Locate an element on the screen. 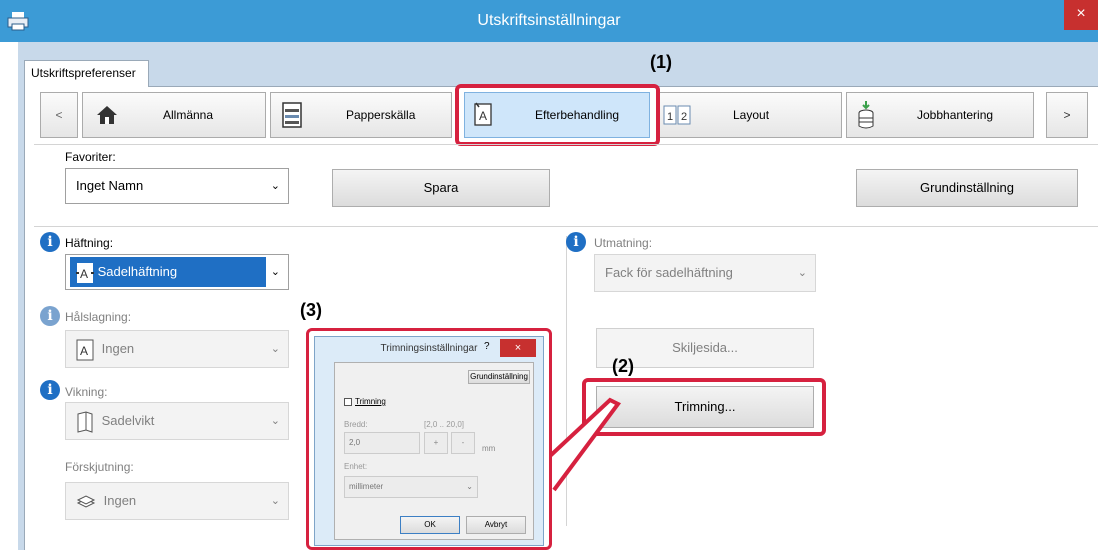 Image resolution: width=1098 pixels, height=550 pixels. favorites-select: Inget Namn ⌄ is located at coordinates (177, 186).